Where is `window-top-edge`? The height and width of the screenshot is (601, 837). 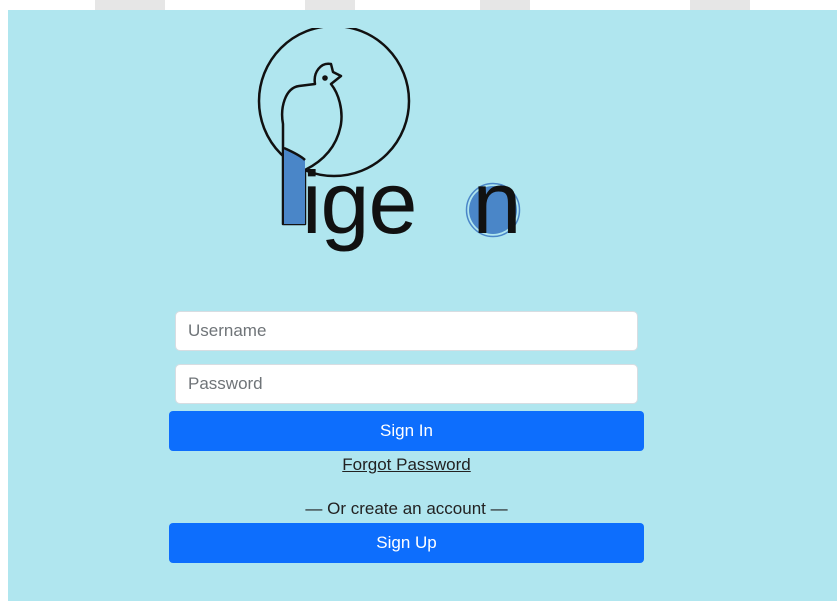 window-top-edge is located at coordinates (418, 5).